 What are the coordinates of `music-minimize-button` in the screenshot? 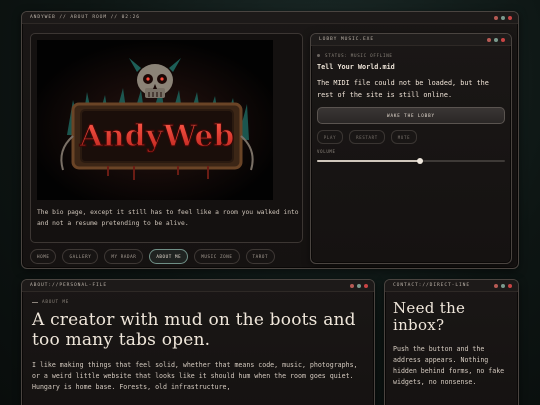 It's located at (489, 39).